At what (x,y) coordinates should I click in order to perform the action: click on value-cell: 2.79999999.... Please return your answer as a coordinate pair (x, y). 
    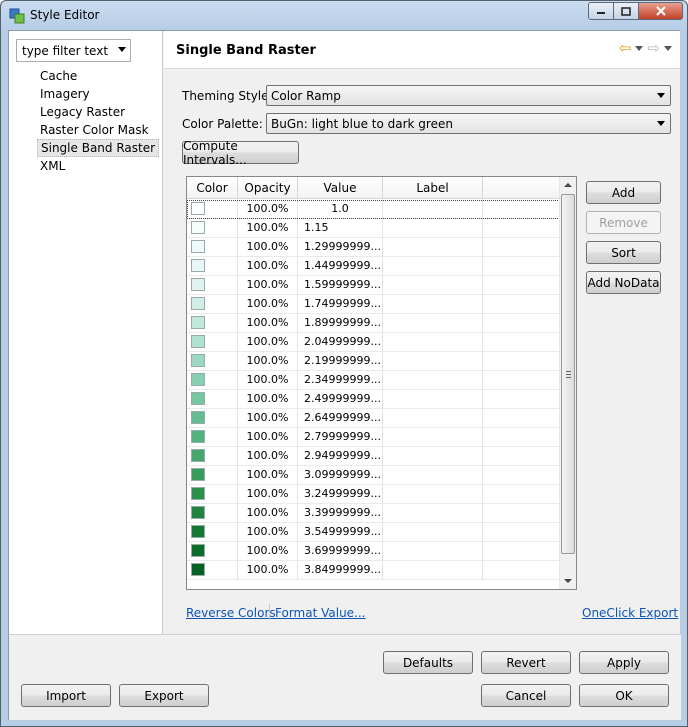
    Looking at the image, I should click on (340, 437).